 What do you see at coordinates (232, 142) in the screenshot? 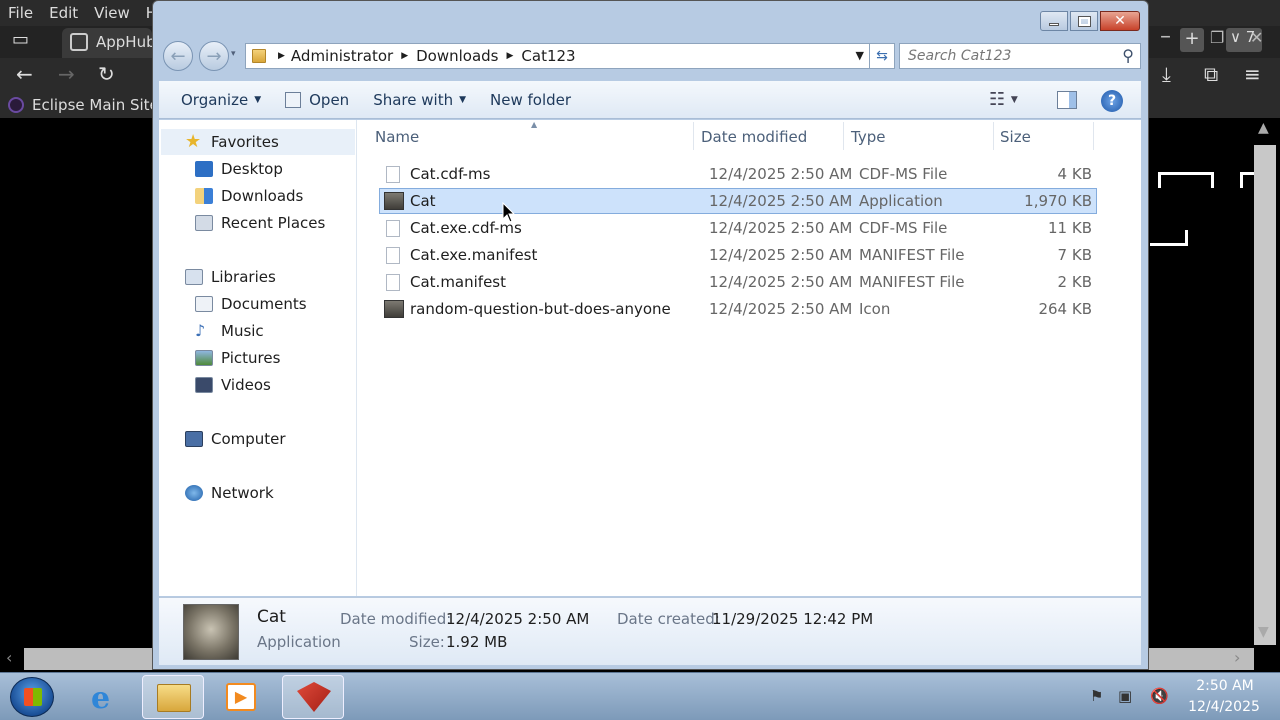
I see `nav-favorites: ★ Favorites` at bounding box center [232, 142].